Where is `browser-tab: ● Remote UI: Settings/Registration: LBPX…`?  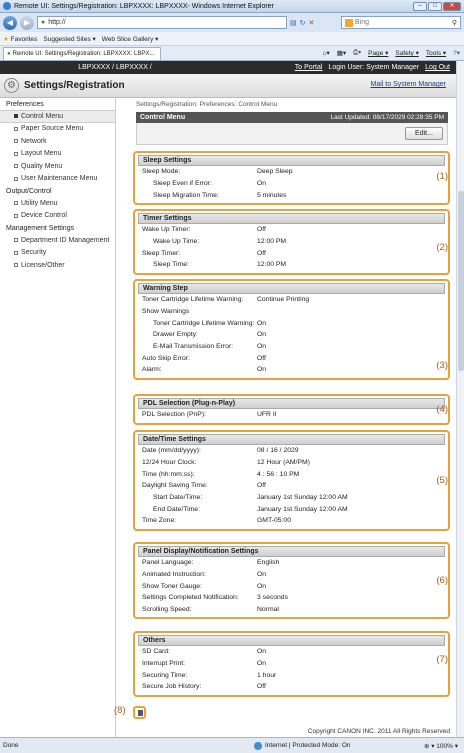 browser-tab: ● Remote UI: Settings/Registration: LBPX… is located at coordinates (82, 53).